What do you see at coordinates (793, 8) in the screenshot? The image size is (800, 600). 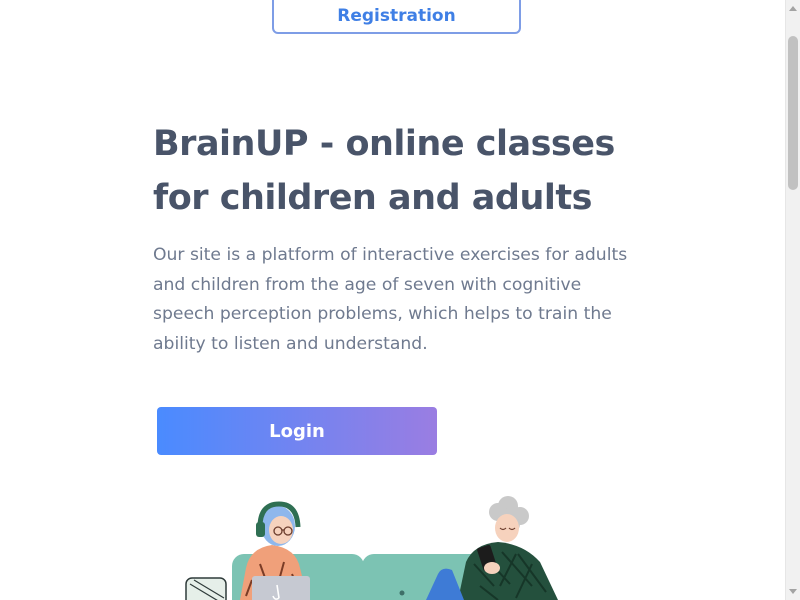 I see `scroll-up-arrow-icon` at bounding box center [793, 8].